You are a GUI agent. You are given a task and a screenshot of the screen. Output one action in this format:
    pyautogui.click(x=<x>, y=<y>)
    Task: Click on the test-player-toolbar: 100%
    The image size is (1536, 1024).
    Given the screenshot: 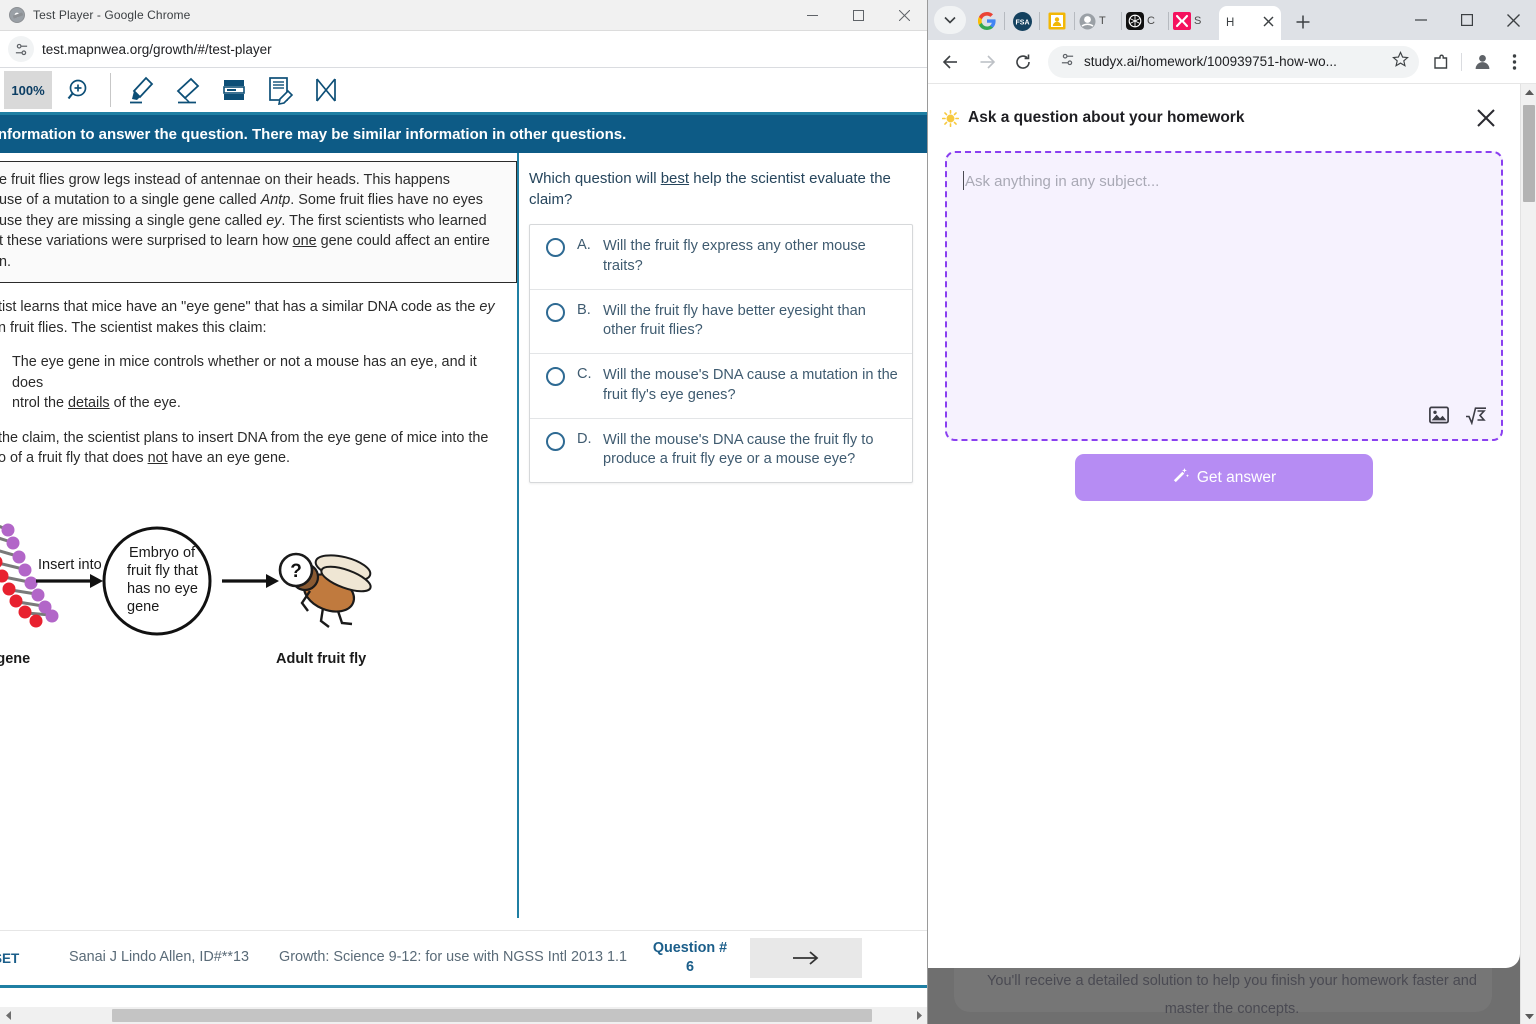 What is the action you would take?
    pyautogui.click(x=463, y=91)
    